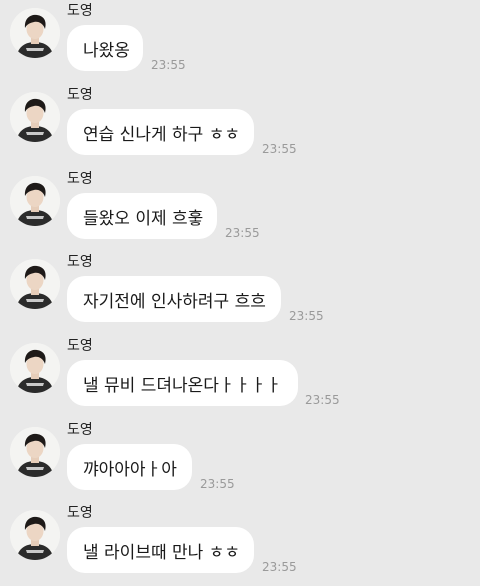  Describe the element at coordinates (160, 550) in the screenshot. I see `message-bubble: 낼 라이브때 만나 ㅎㅎ` at that location.